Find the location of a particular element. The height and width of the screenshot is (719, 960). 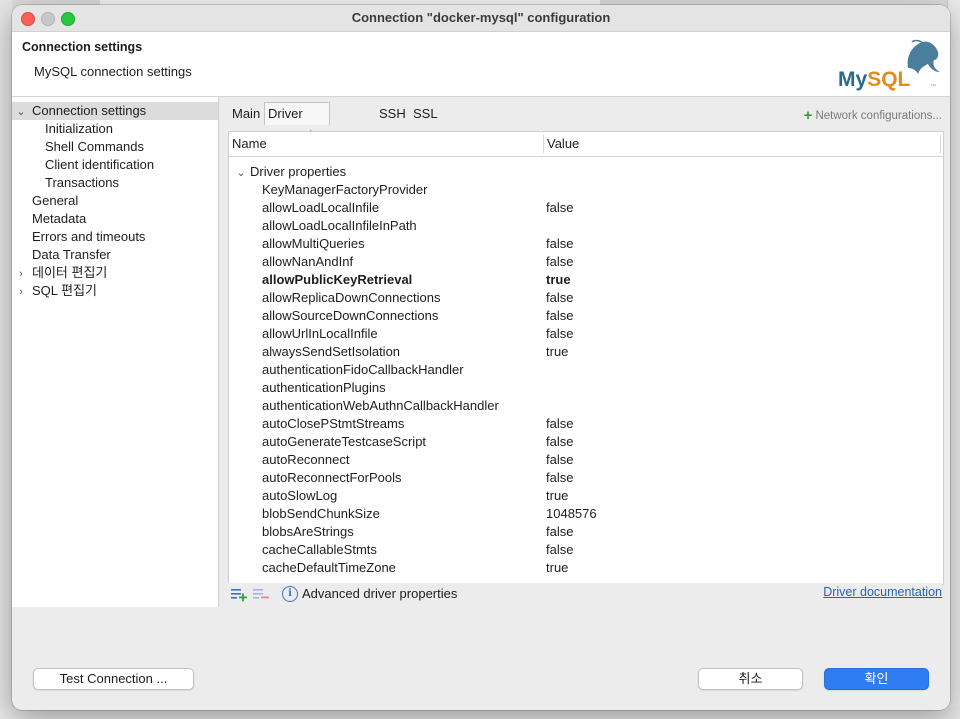

tab-ssl: SSL is located at coordinates (425, 114).